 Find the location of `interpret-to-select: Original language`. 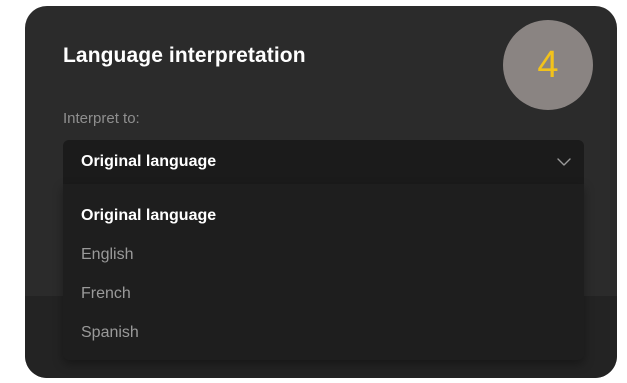

interpret-to-select: Original language is located at coordinates (323, 162).